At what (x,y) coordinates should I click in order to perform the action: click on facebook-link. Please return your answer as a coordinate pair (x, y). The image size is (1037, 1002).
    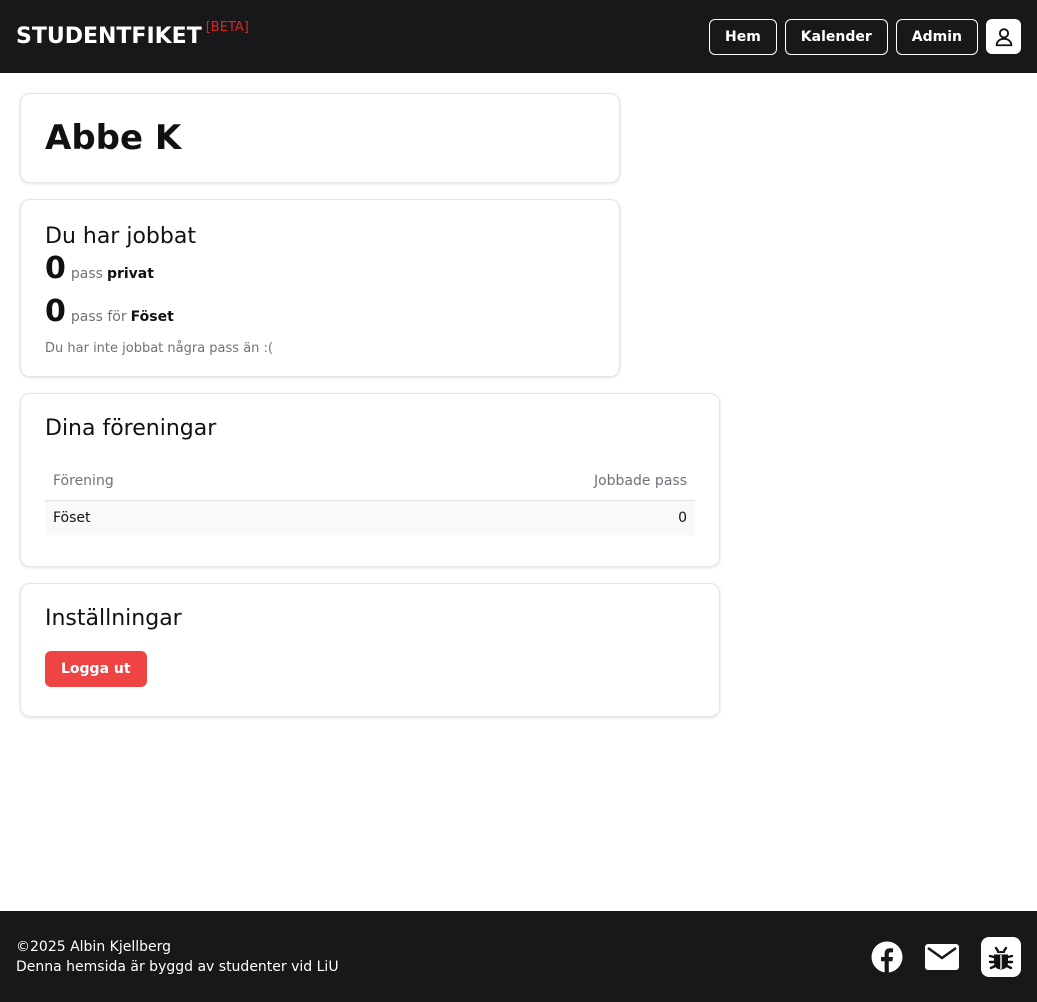
    Looking at the image, I should click on (887, 957).